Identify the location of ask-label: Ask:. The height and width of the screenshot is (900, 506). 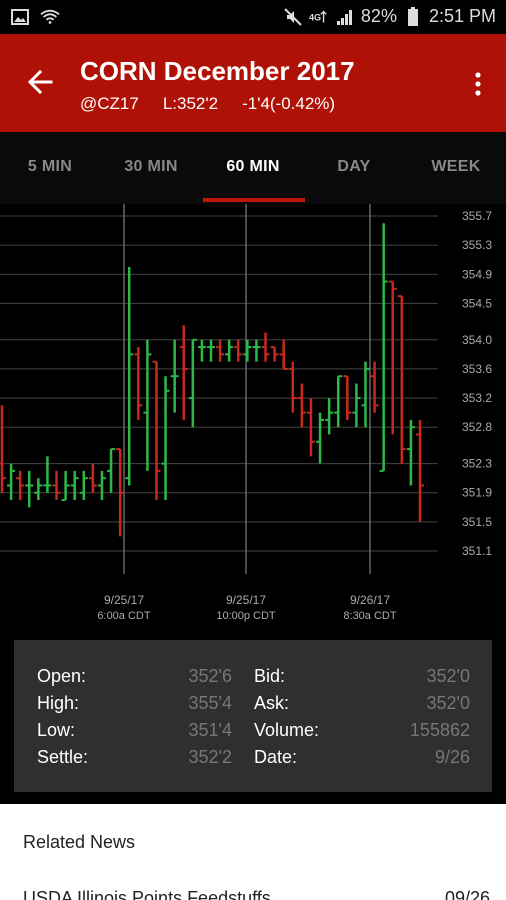
(272, 703).